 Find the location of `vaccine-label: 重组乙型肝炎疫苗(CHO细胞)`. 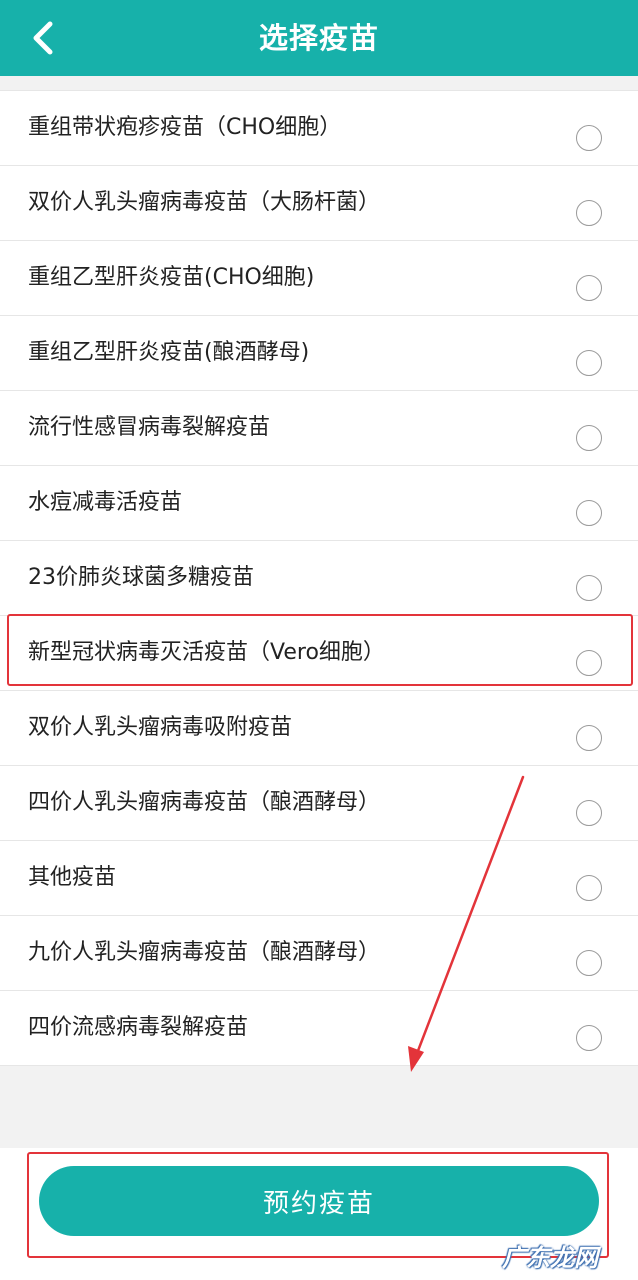

vaccine-label: 重组乙型肝炎疫苗(CHO细胞) is located at coordinates (171, 277).